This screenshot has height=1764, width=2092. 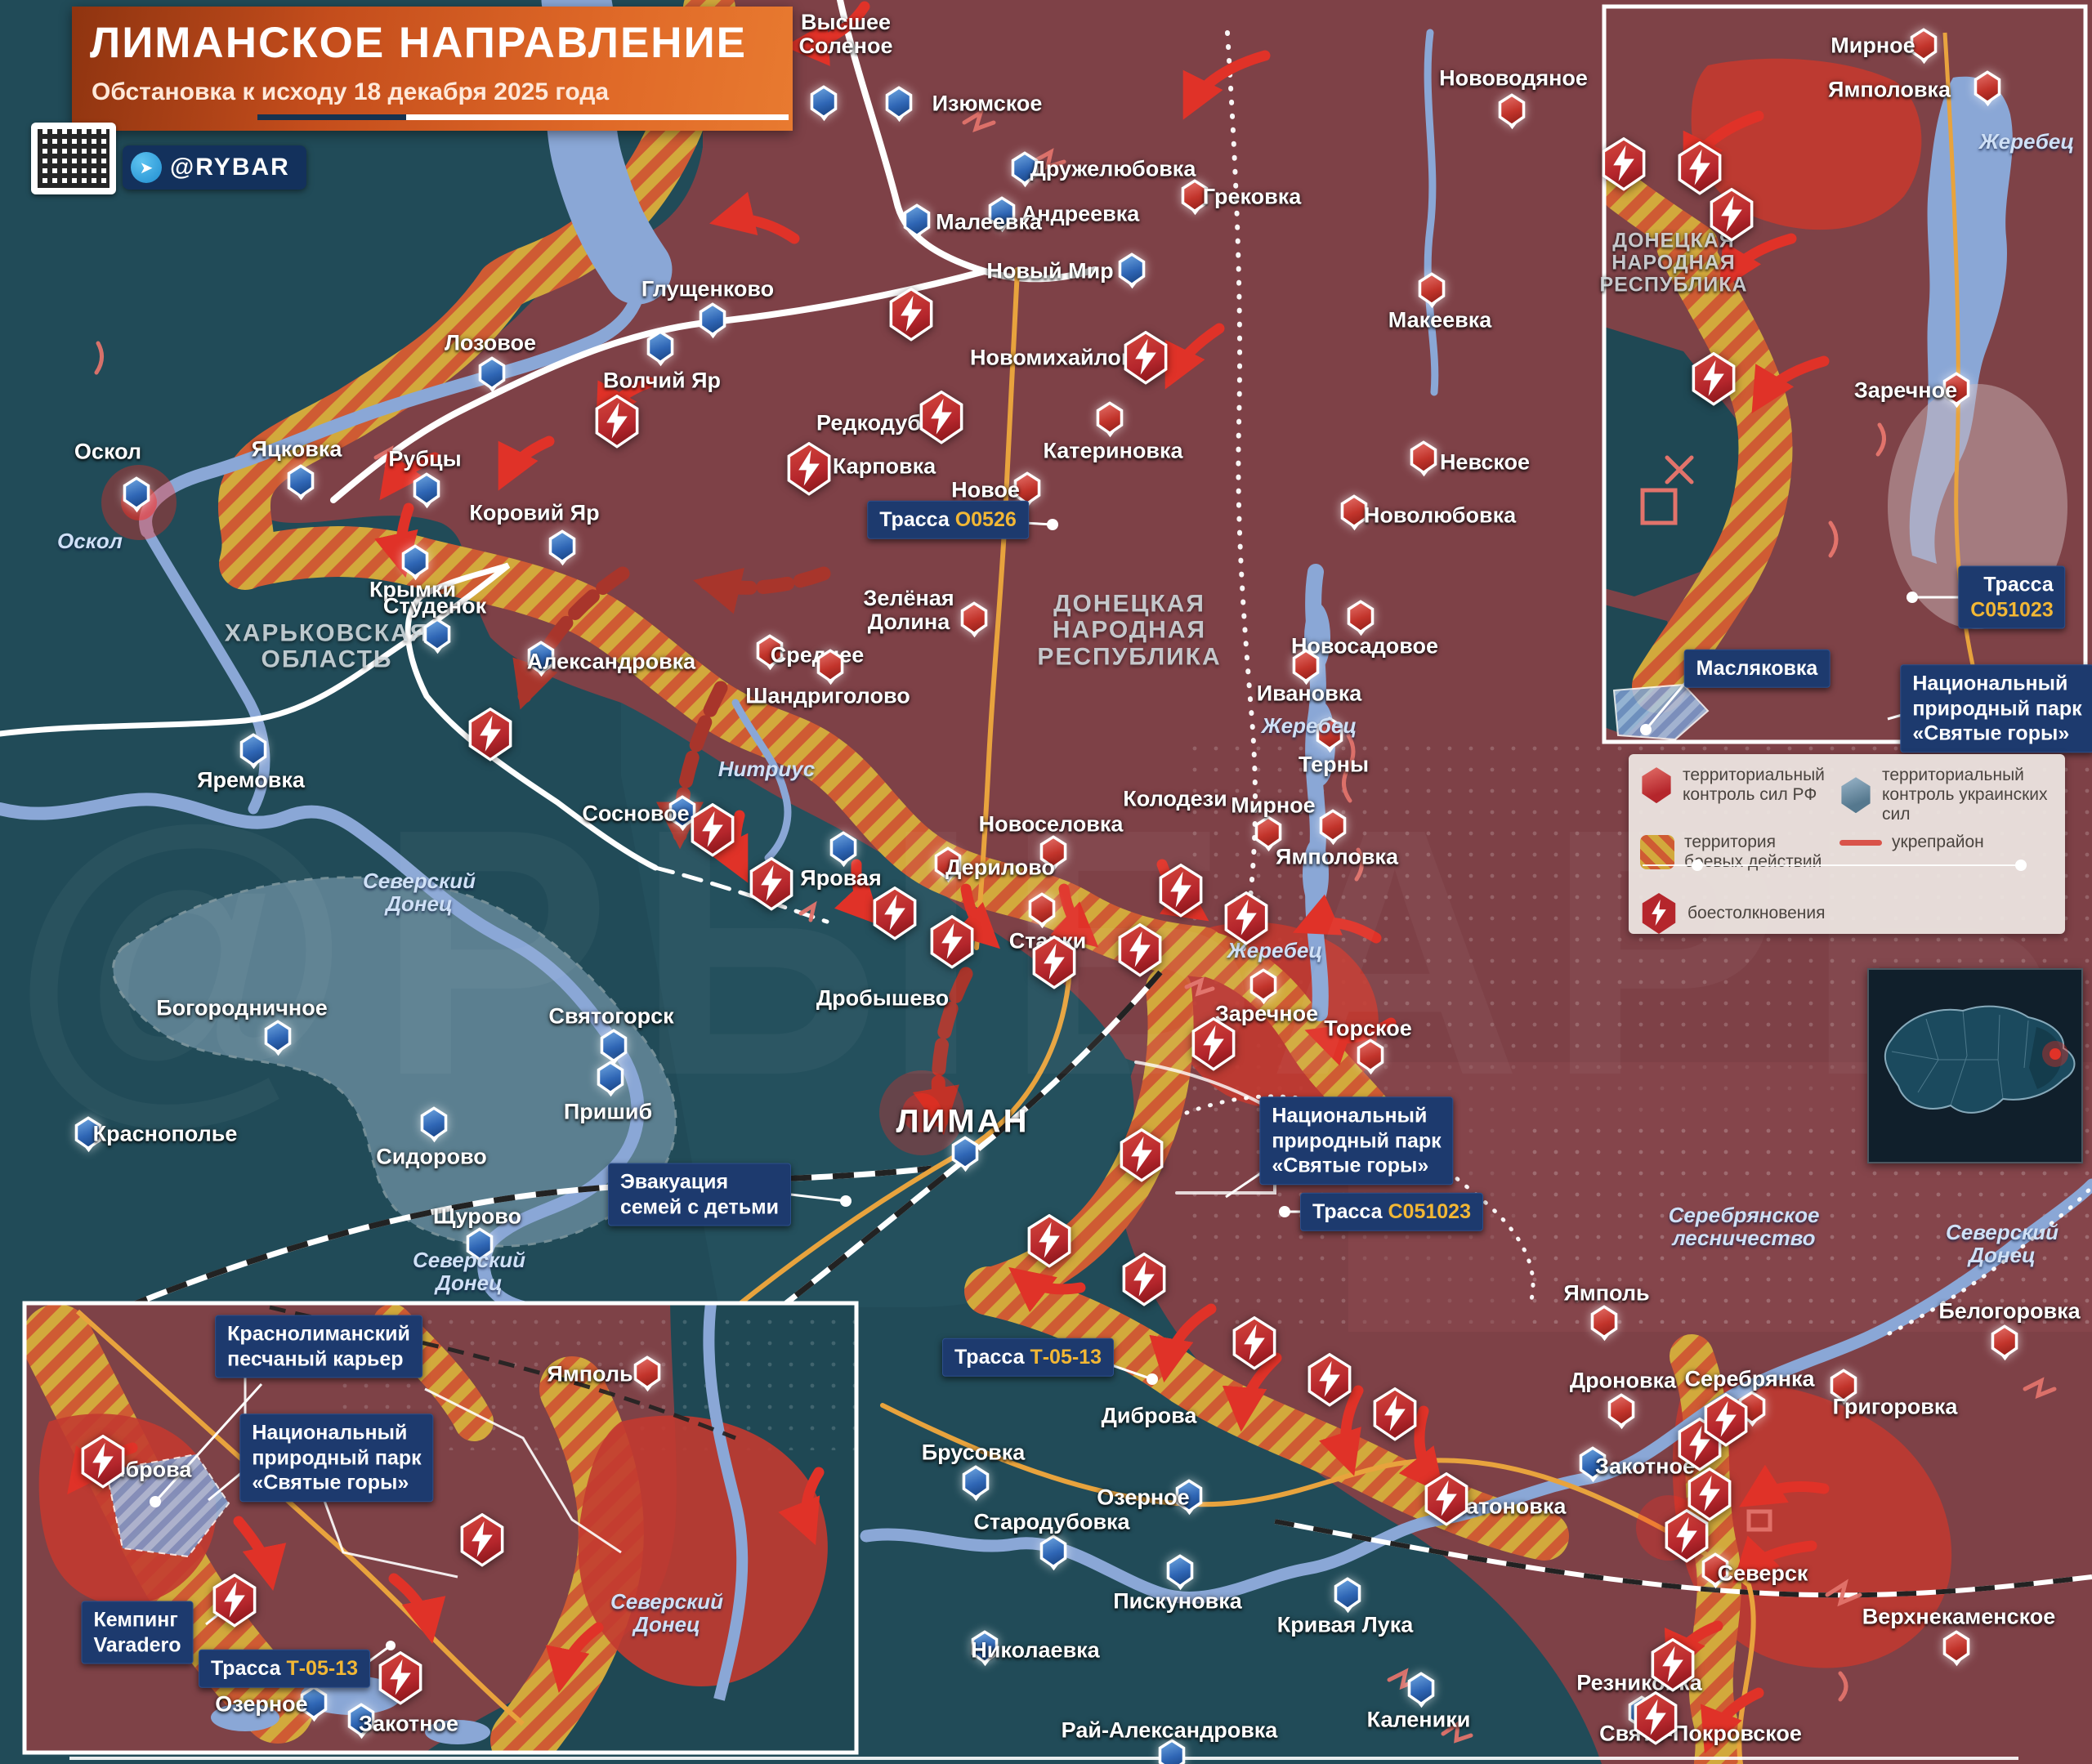 What do you see at coordinates (351, 91) in the screenshot?
I see `page-subtitle: Обстановка к исходу 18 декабря 2025 года` at bounding box center [351, 91].